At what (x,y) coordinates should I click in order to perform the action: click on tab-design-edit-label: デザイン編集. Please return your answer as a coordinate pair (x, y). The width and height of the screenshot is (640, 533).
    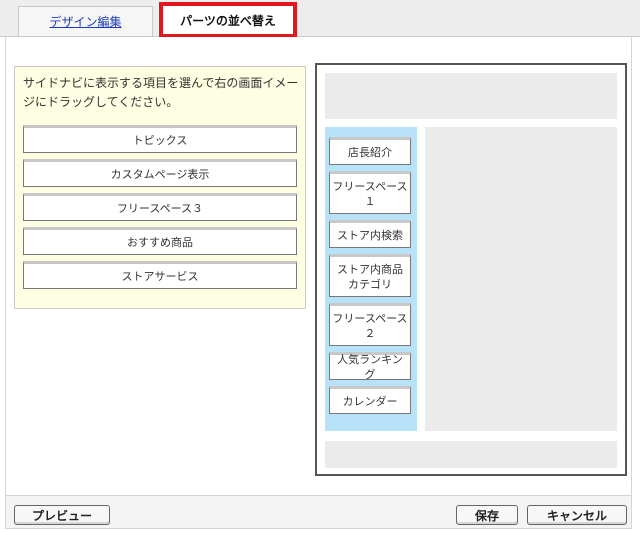
    Looking at the image, I should click on (85, 21).